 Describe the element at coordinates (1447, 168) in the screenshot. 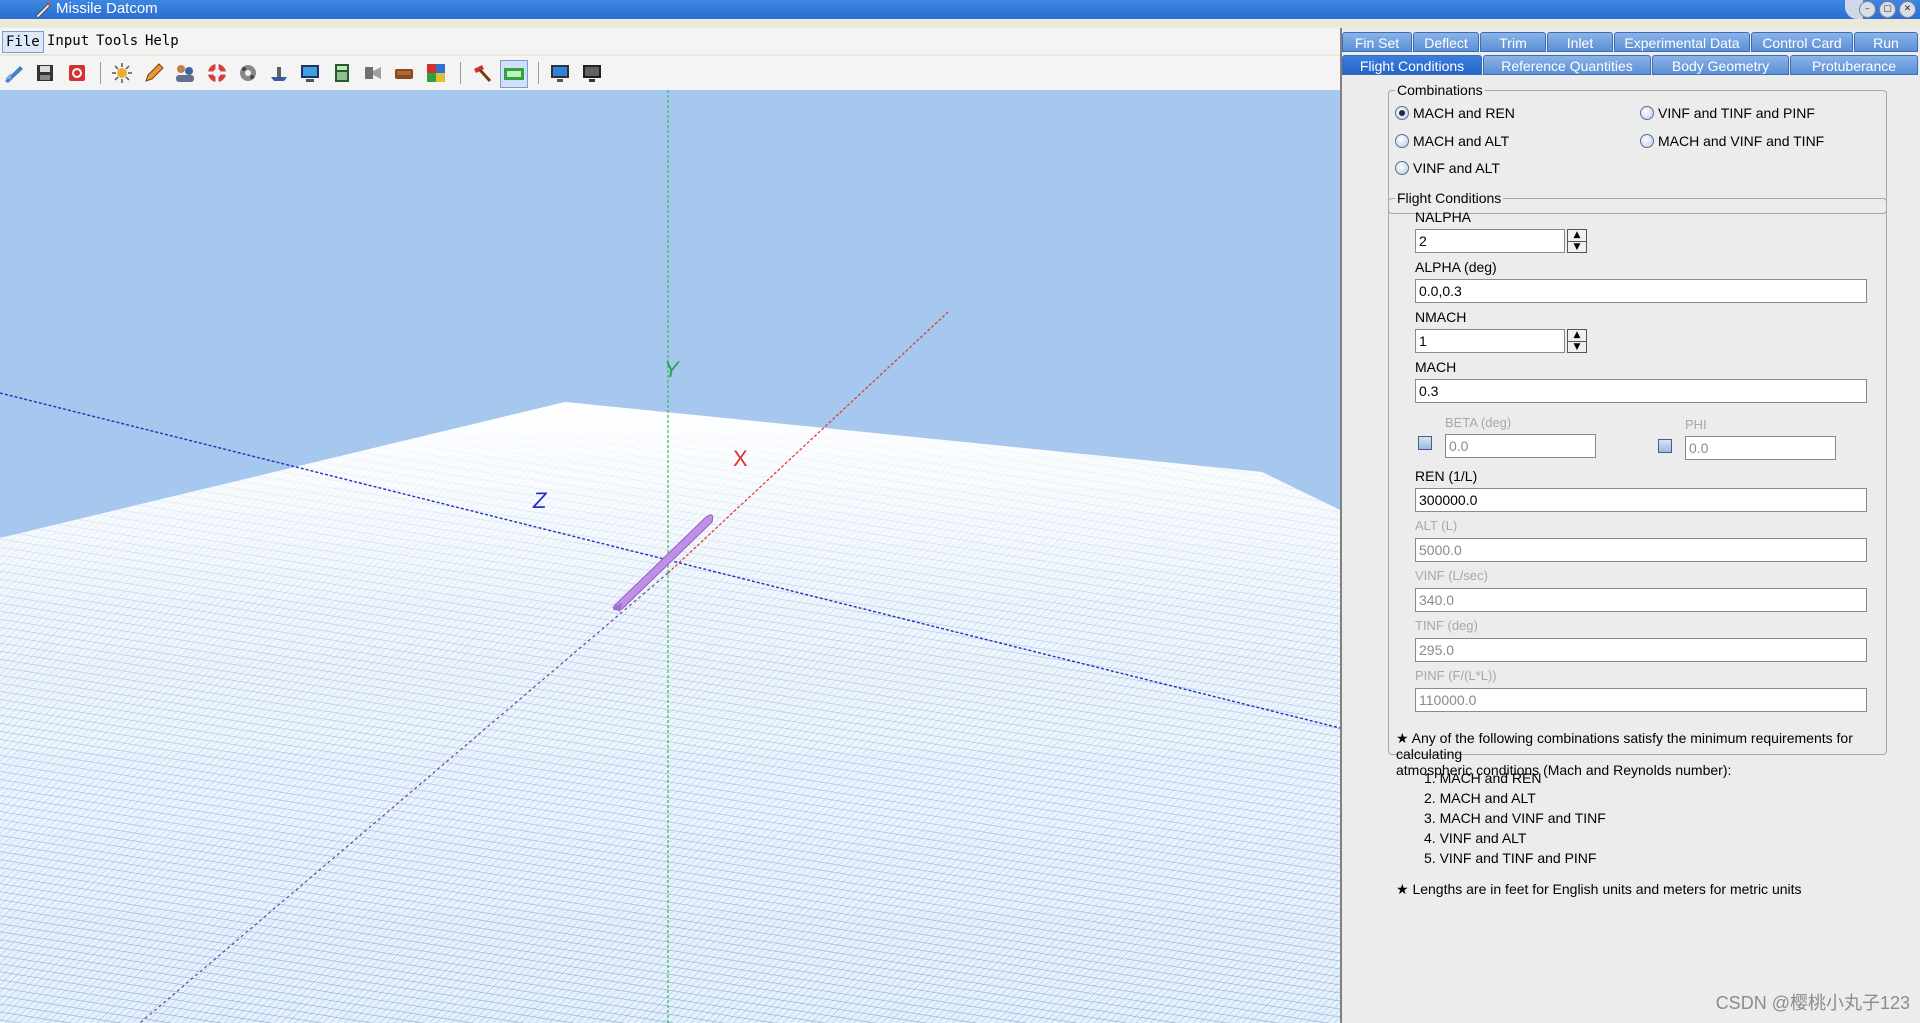

I see `radio-vinf-alt: VINF and ALT` at that location.